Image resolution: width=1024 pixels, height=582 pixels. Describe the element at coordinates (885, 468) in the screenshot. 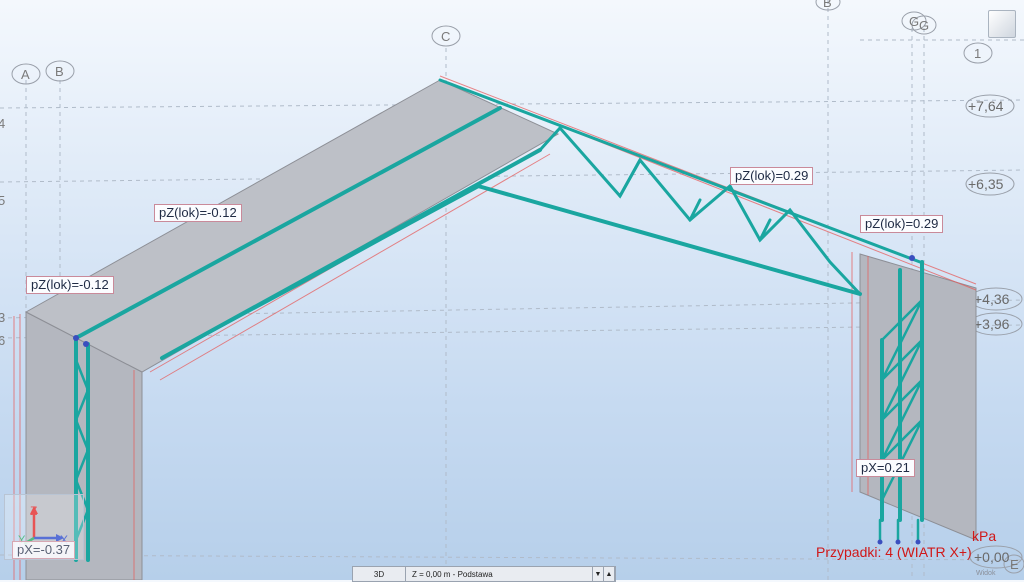

I see `load-label-right-column: pX=0.21` at that location.